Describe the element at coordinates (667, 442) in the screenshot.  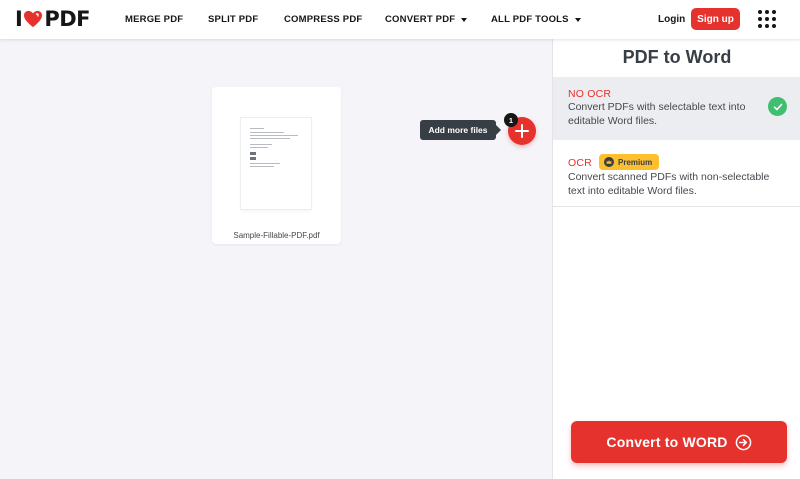
I see `convert-button-label: Convert to WORD` at that location.